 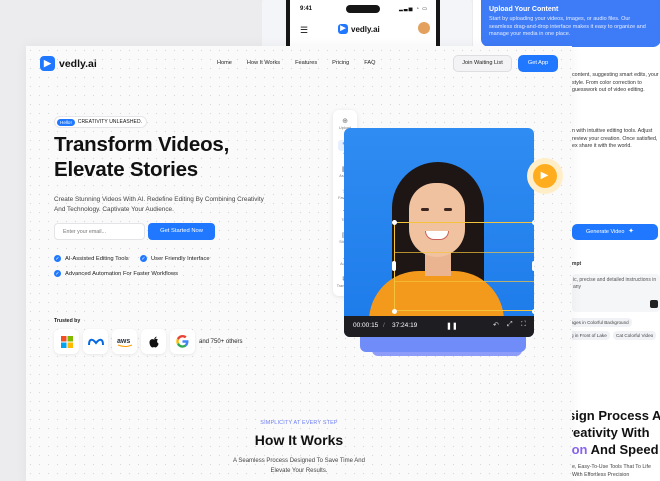 What do you see at coordinates (126, 169) in the screenshot?
I see `hero-title-line-2: Elevate Stories` at bounding box center [126, 169].